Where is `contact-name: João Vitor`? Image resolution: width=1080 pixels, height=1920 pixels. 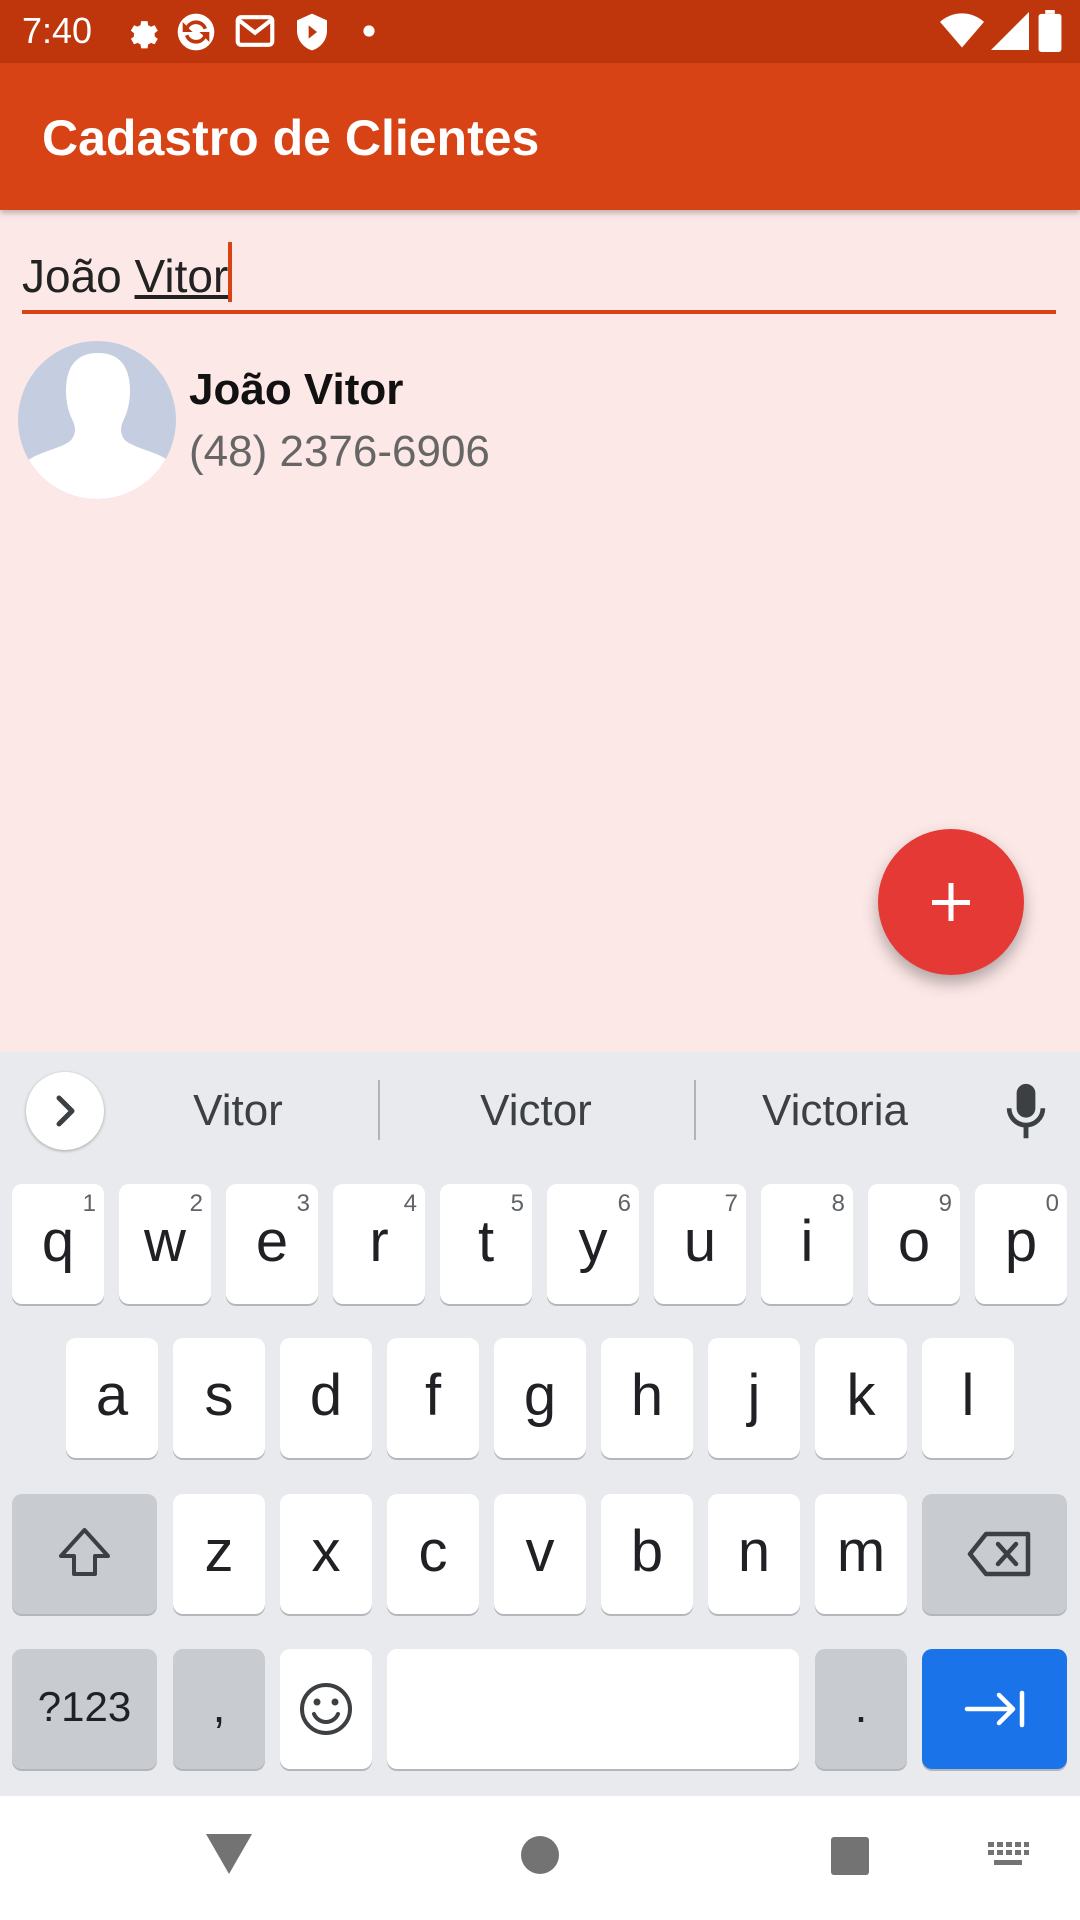 contact-name: João Vitor is located at coordinates (296, 389).